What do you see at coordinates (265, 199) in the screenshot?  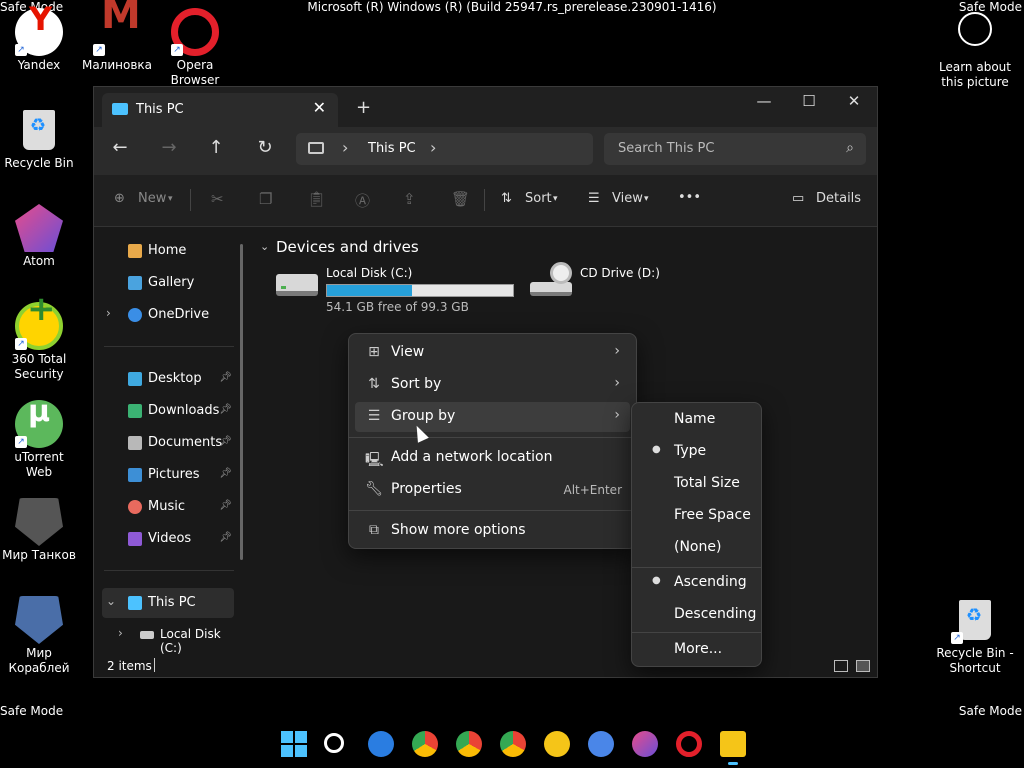 I see `copy-icon: ❐` at bounding box center [265, 199].